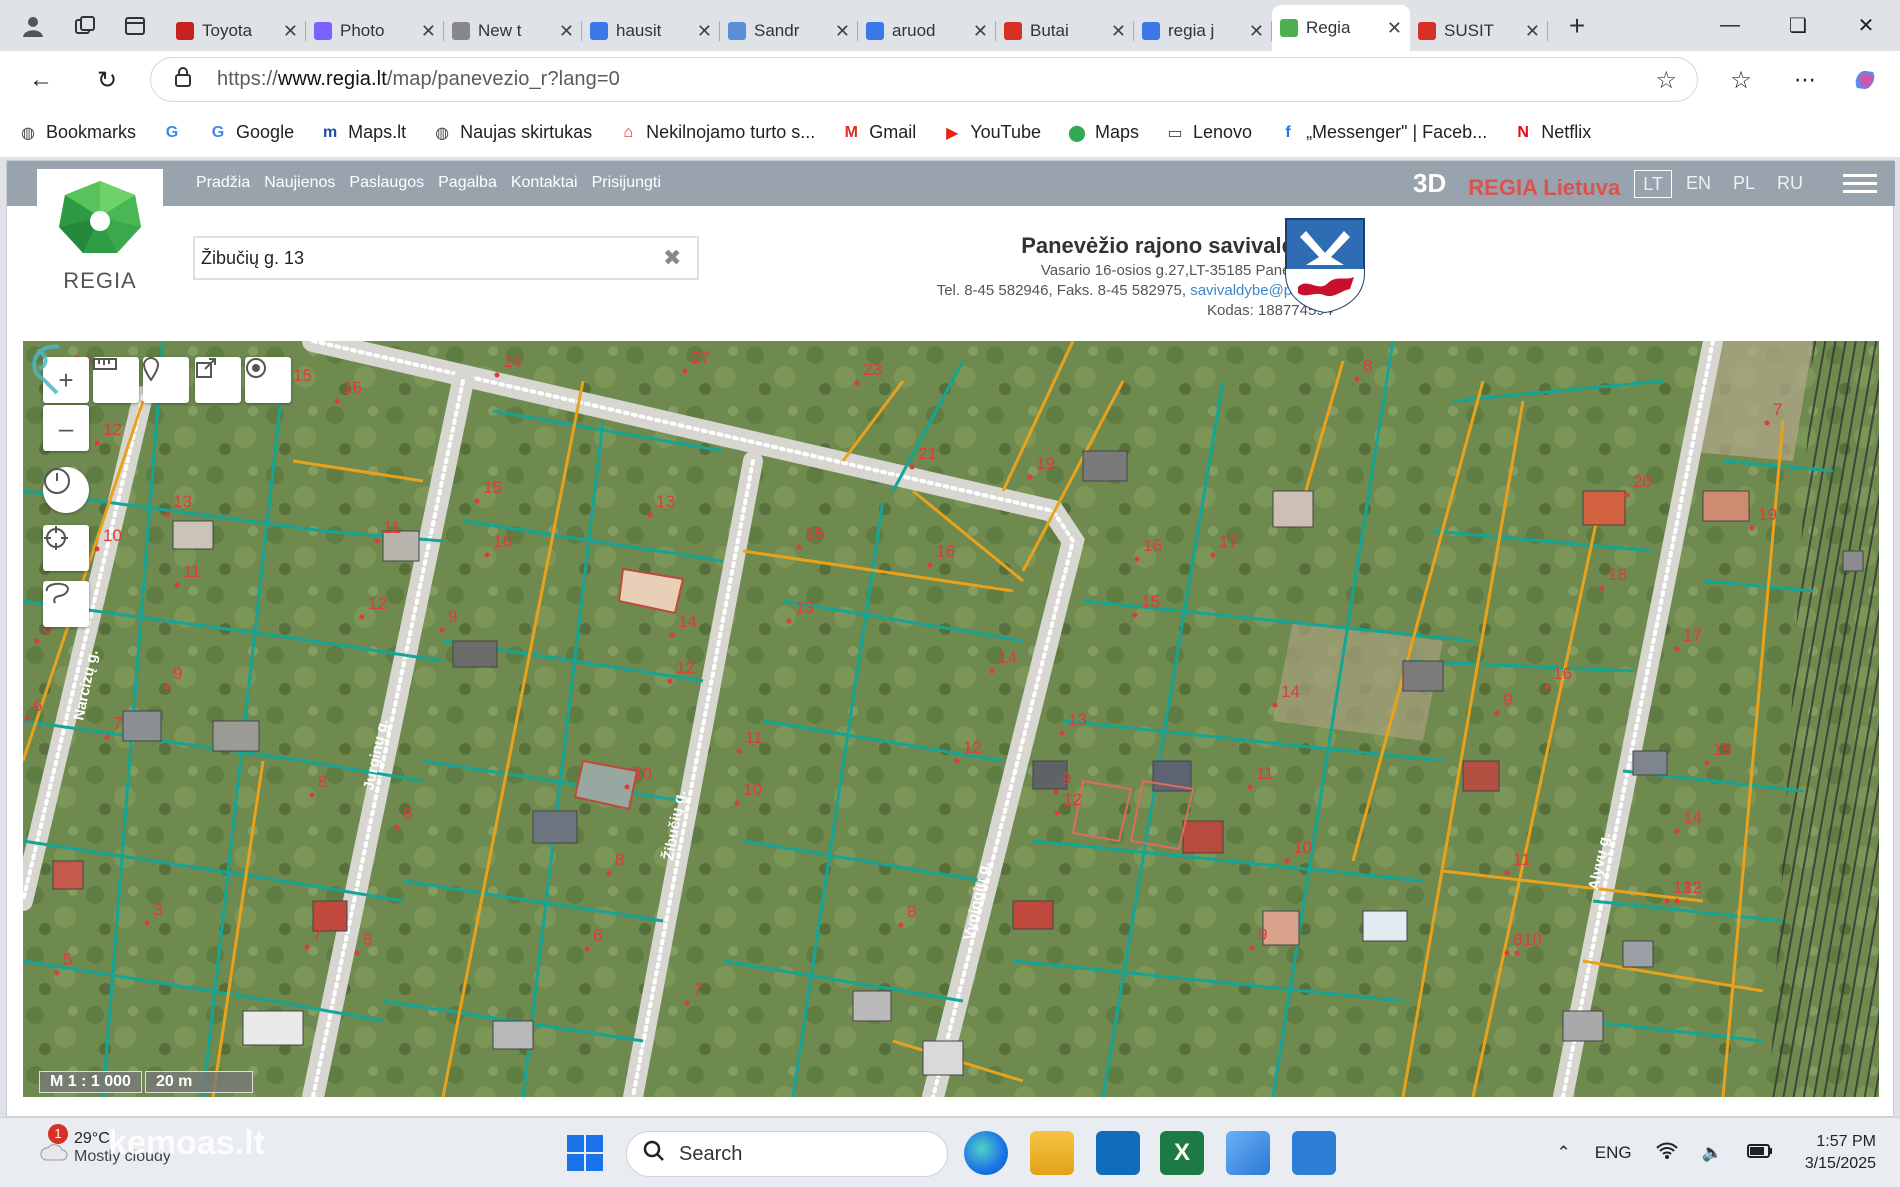 The width and height of the screenshot is (1900, 1187). What do you see at coordinates (1613, 1153) in the screenshot?
I see `keyboard-language: ENG` at bounding box center [1613, 1153].